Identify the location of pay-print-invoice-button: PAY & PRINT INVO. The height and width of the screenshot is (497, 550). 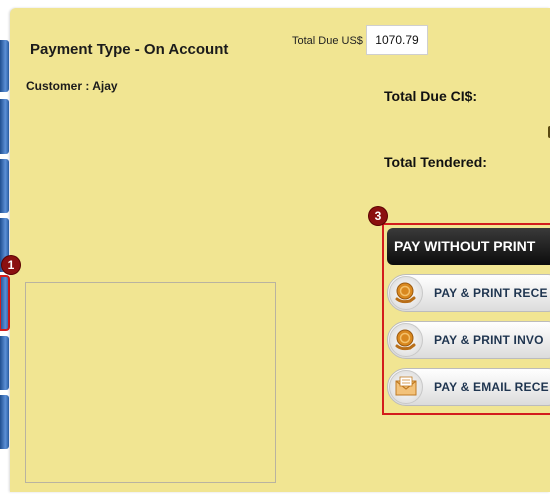
(468, 340).